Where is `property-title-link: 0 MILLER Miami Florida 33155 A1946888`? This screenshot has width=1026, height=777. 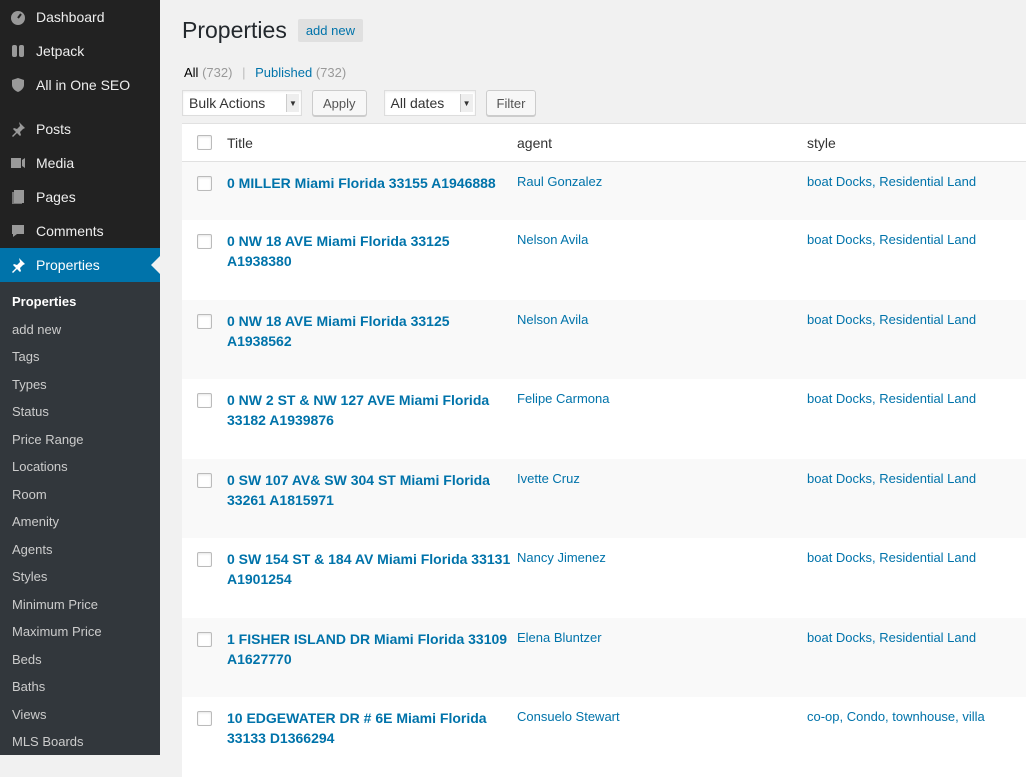
property-title-link: 0 MILLER Miami Florida 33155 A1946888 is located at coordinates (372, 183).